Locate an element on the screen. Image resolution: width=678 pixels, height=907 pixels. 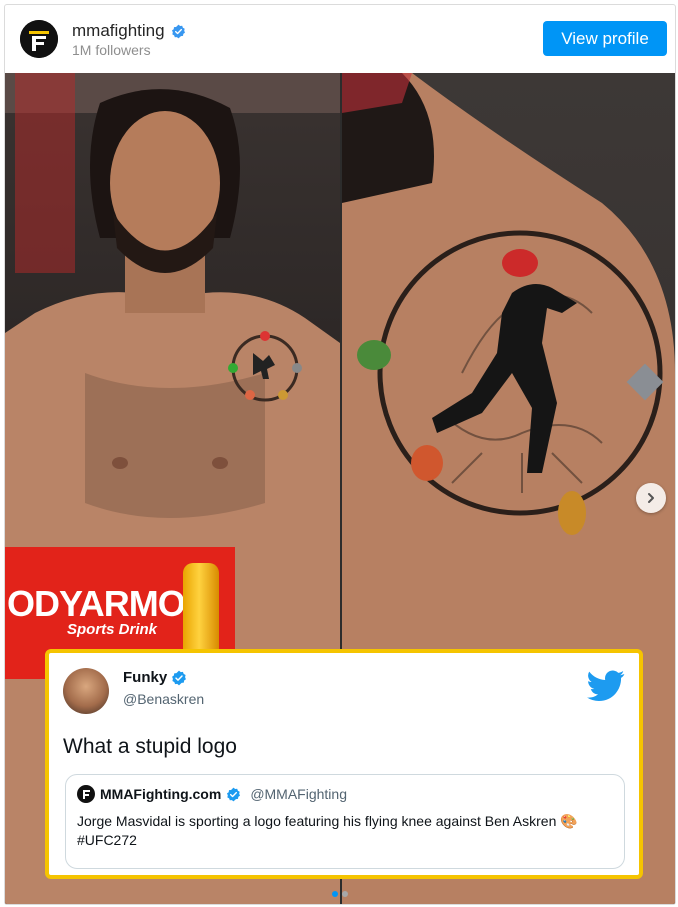
tweet-author-avatar is located at coordinates (86, 691).